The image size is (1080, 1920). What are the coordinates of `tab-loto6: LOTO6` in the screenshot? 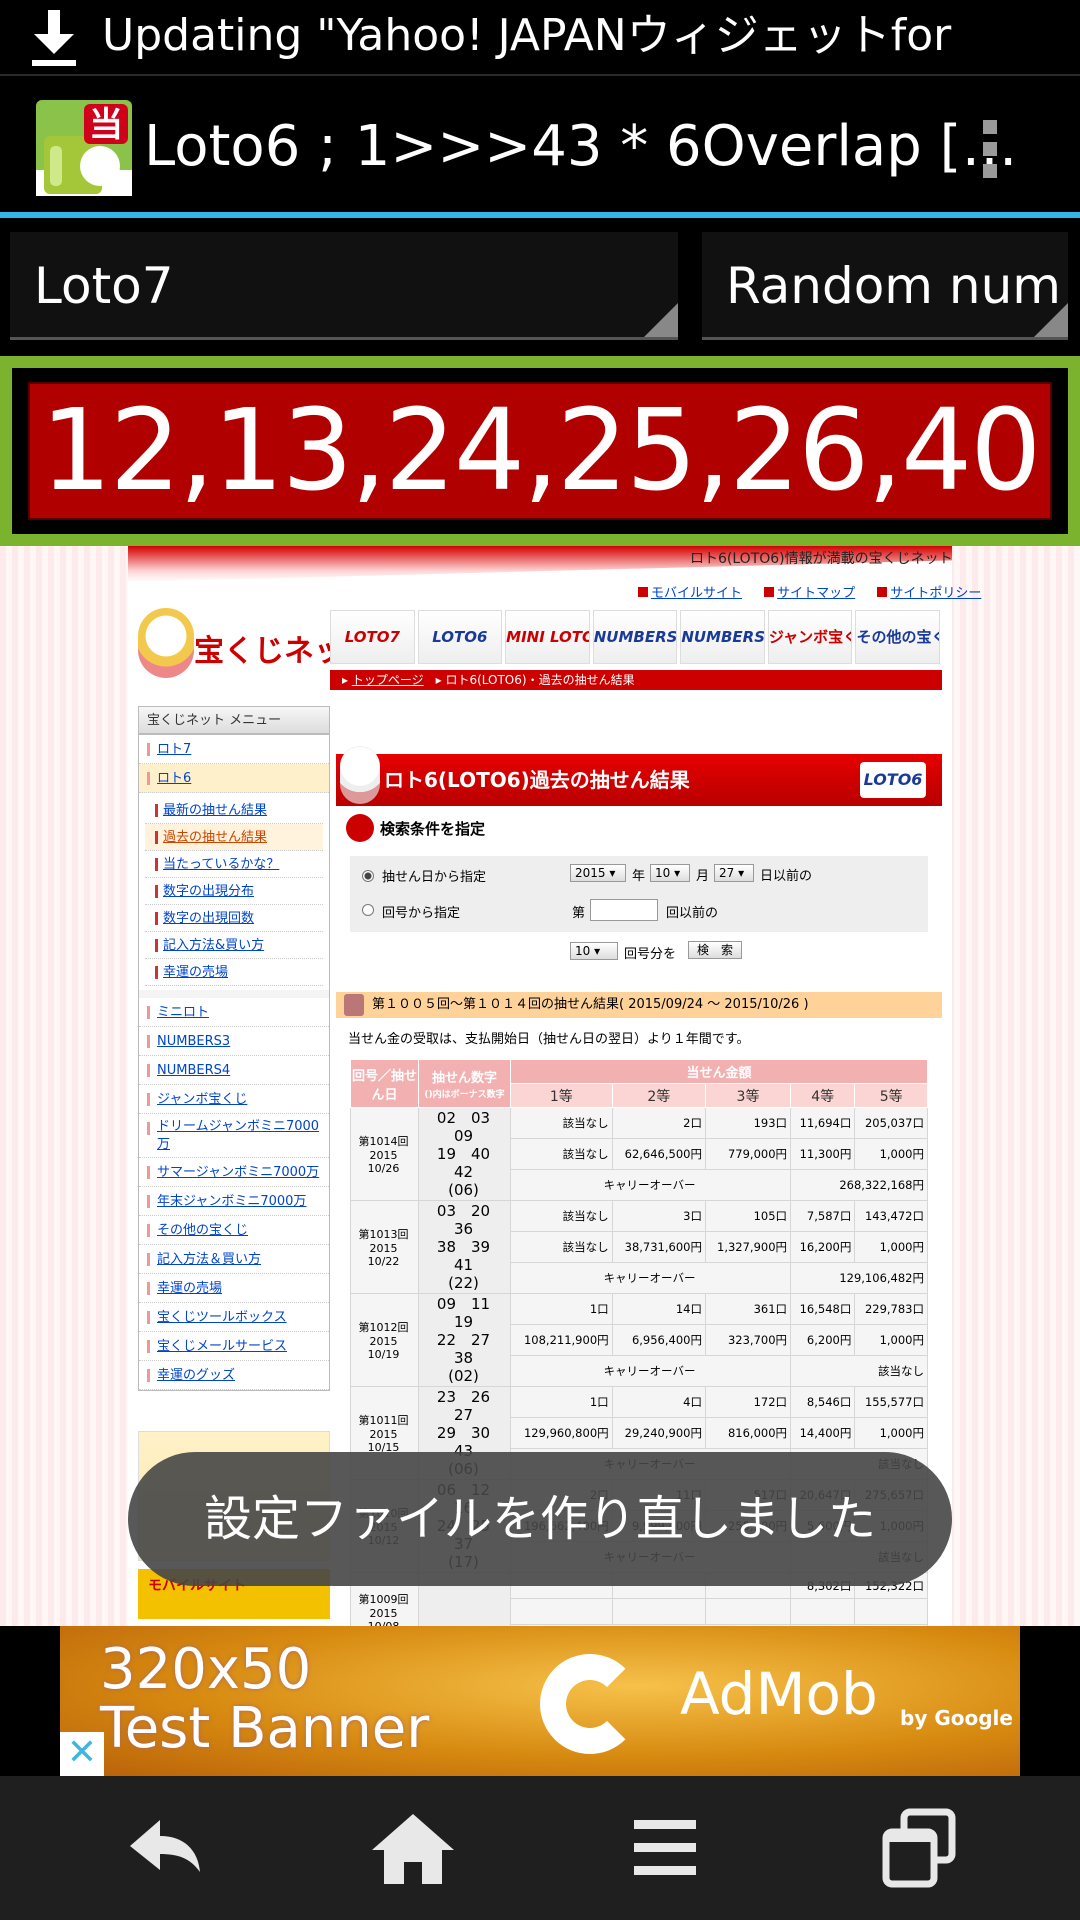 It's located at (460, 637).